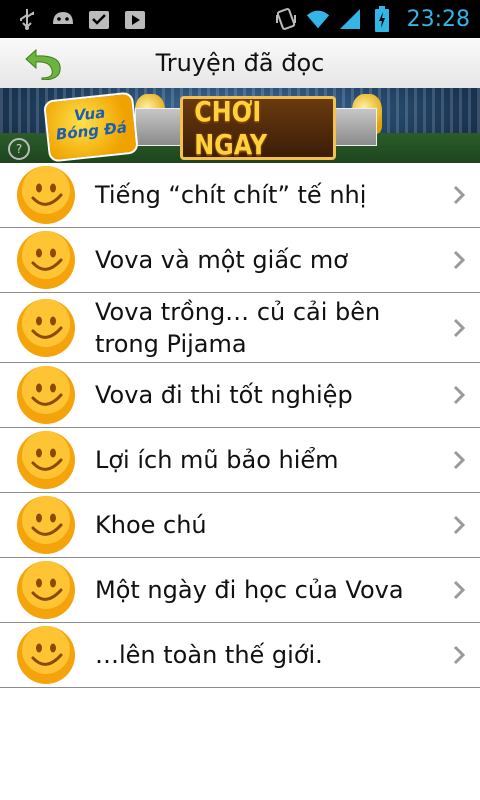  Describe the element at coordinates (217, 460) in the screenshot. I see `story-title: Lợi ích mũ bảo hiểm` at that location.